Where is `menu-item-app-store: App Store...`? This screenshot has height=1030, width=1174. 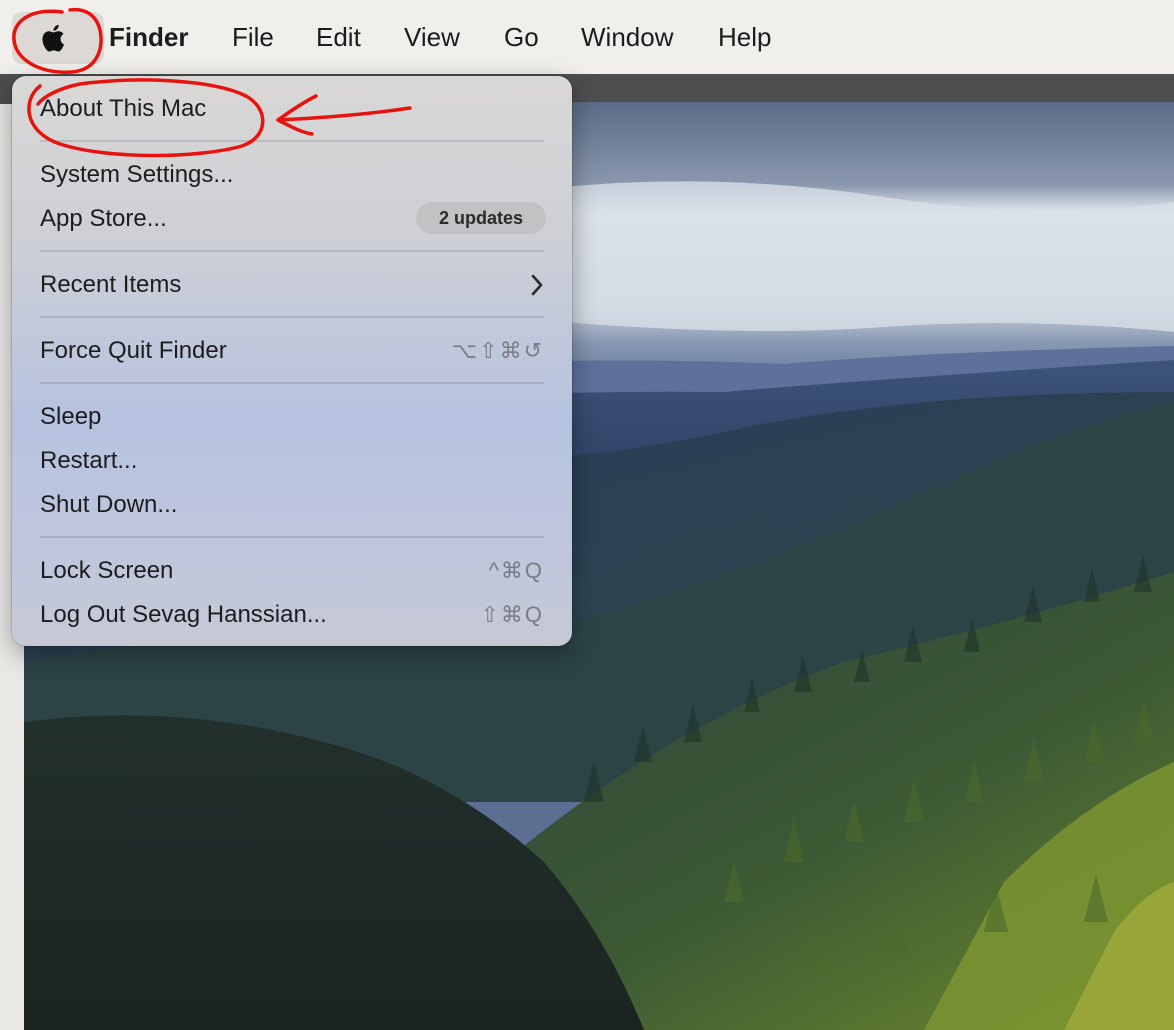 menu-item-app-store: App Store... is located at coordinates (103, 219).